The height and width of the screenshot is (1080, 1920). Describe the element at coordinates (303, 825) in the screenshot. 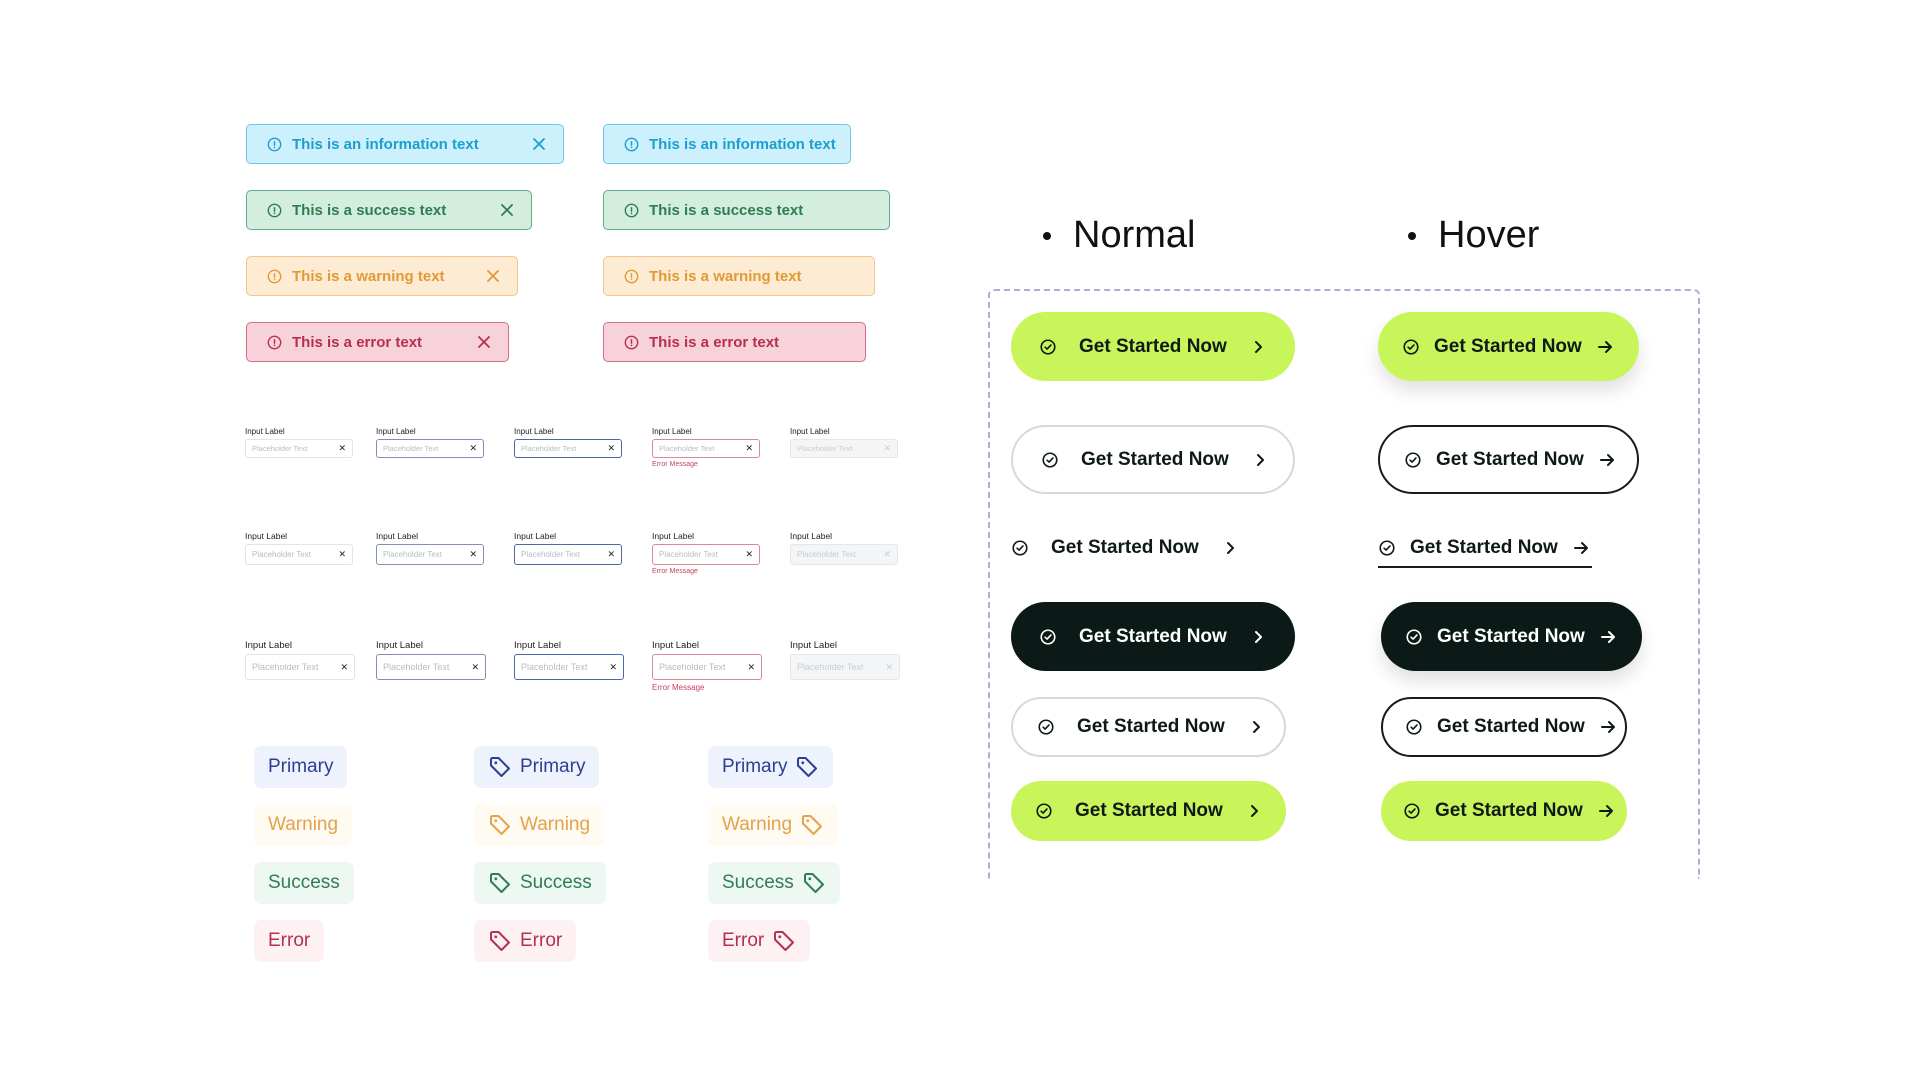

I see `tag-warning-no-icon: Warning` at that location.